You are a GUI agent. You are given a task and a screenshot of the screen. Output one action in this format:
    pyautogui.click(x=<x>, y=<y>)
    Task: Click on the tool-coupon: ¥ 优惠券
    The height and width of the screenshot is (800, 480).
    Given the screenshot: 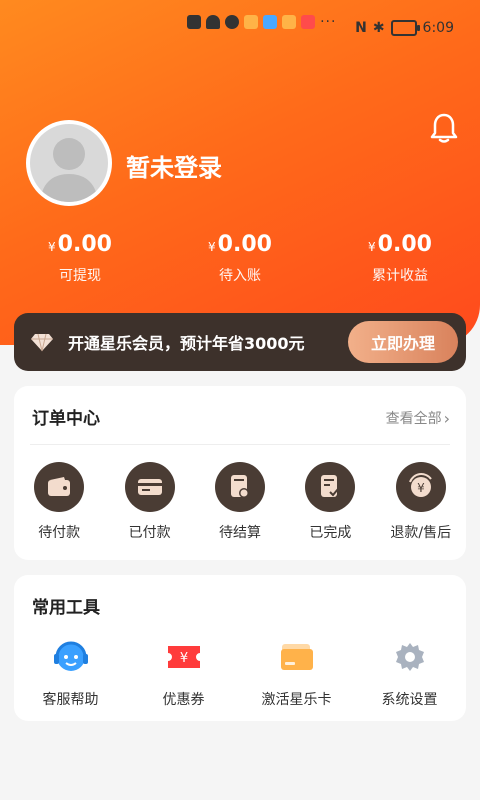 What is the action you would take?
    pyautogui.click(x=184, y=673)
    